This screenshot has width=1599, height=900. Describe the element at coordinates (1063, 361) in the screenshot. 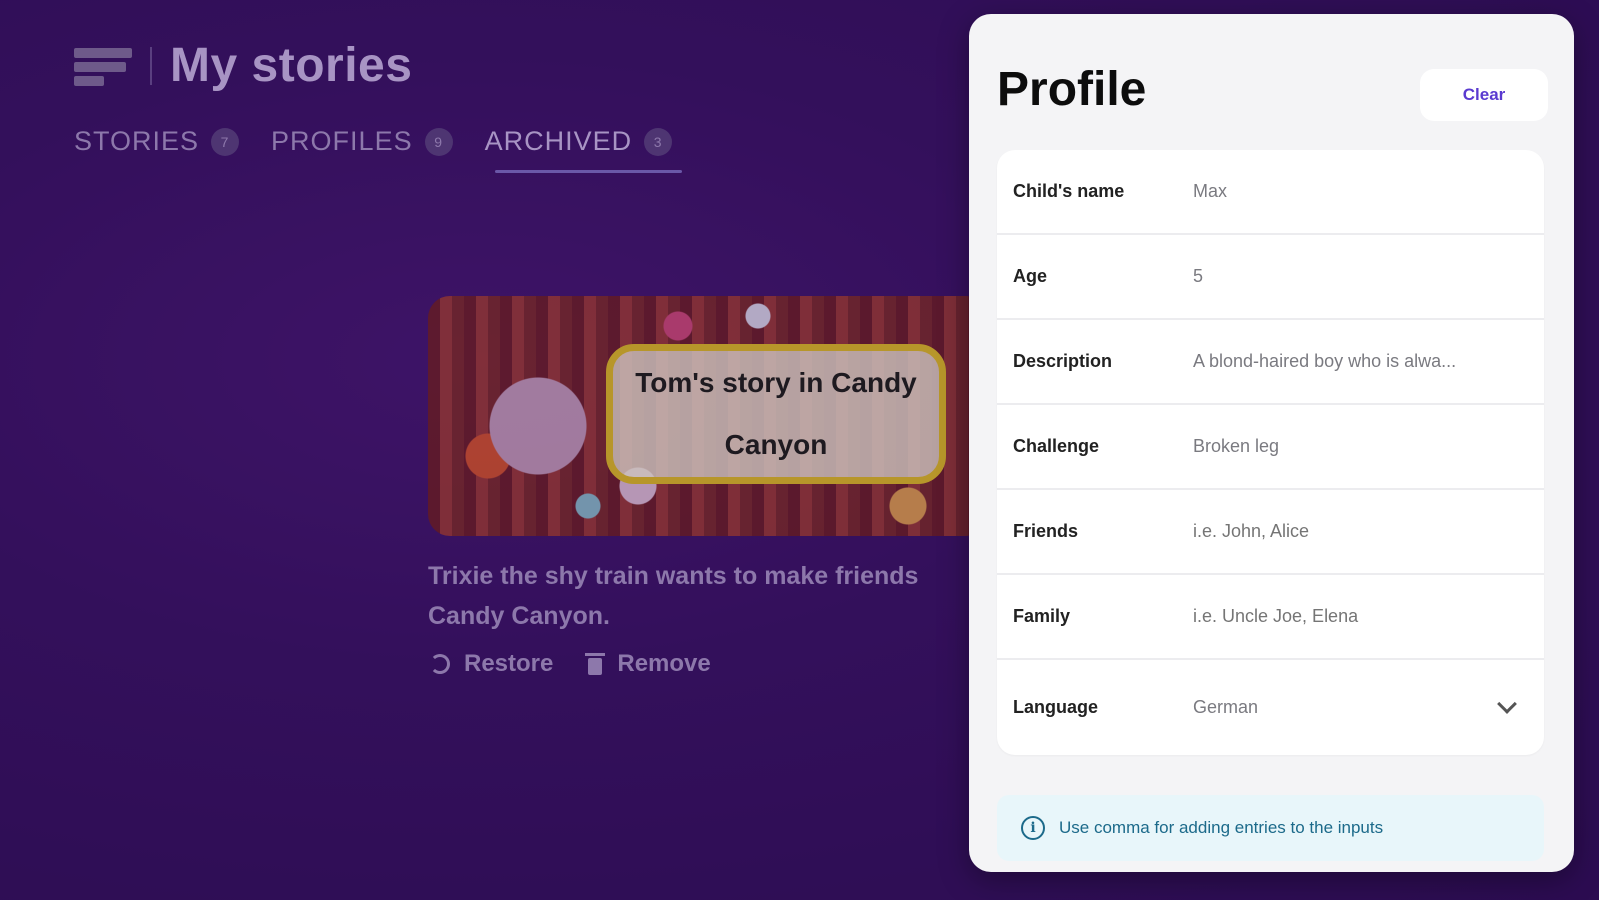

I see `description-label: Description` at that location.